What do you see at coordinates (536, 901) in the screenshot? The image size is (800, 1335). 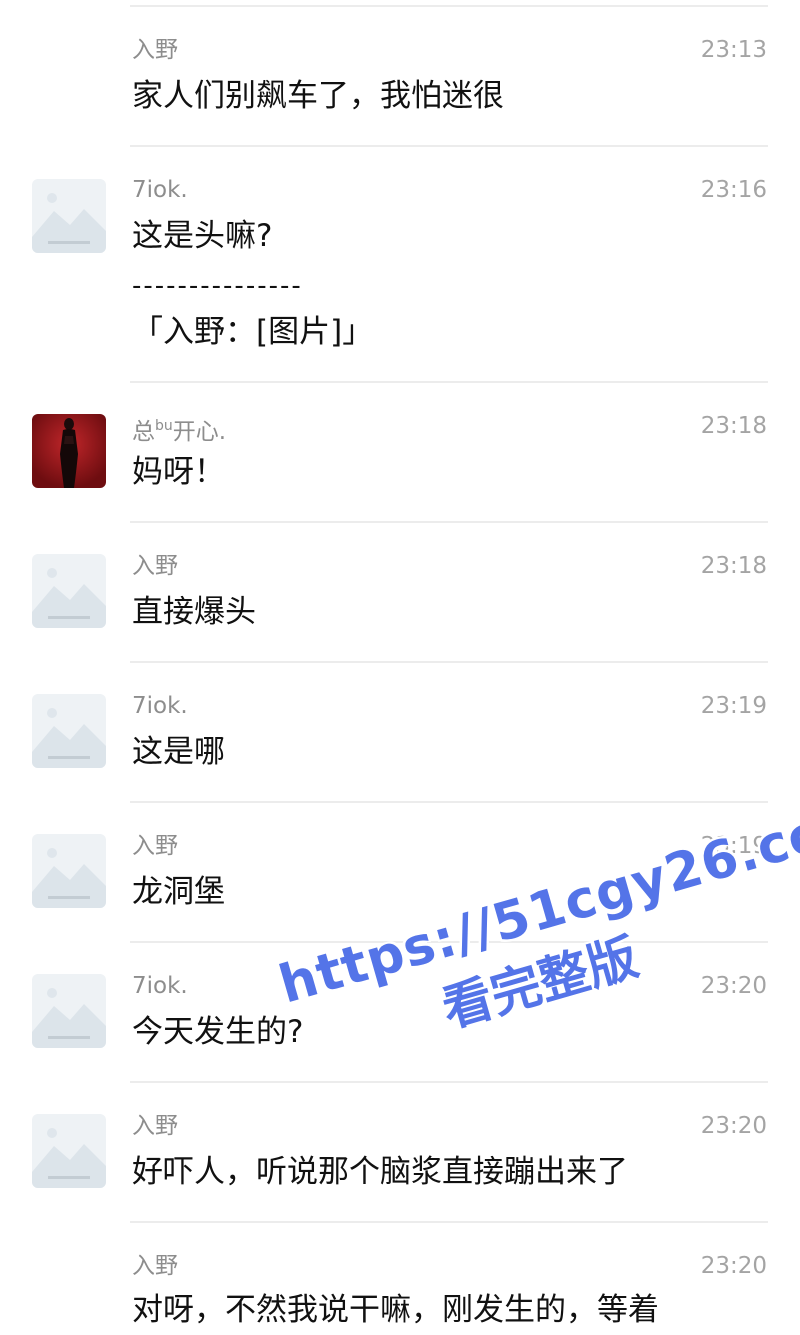 I see `watermark-url: https://51cgy26.com` at bounding box center [536, 901].